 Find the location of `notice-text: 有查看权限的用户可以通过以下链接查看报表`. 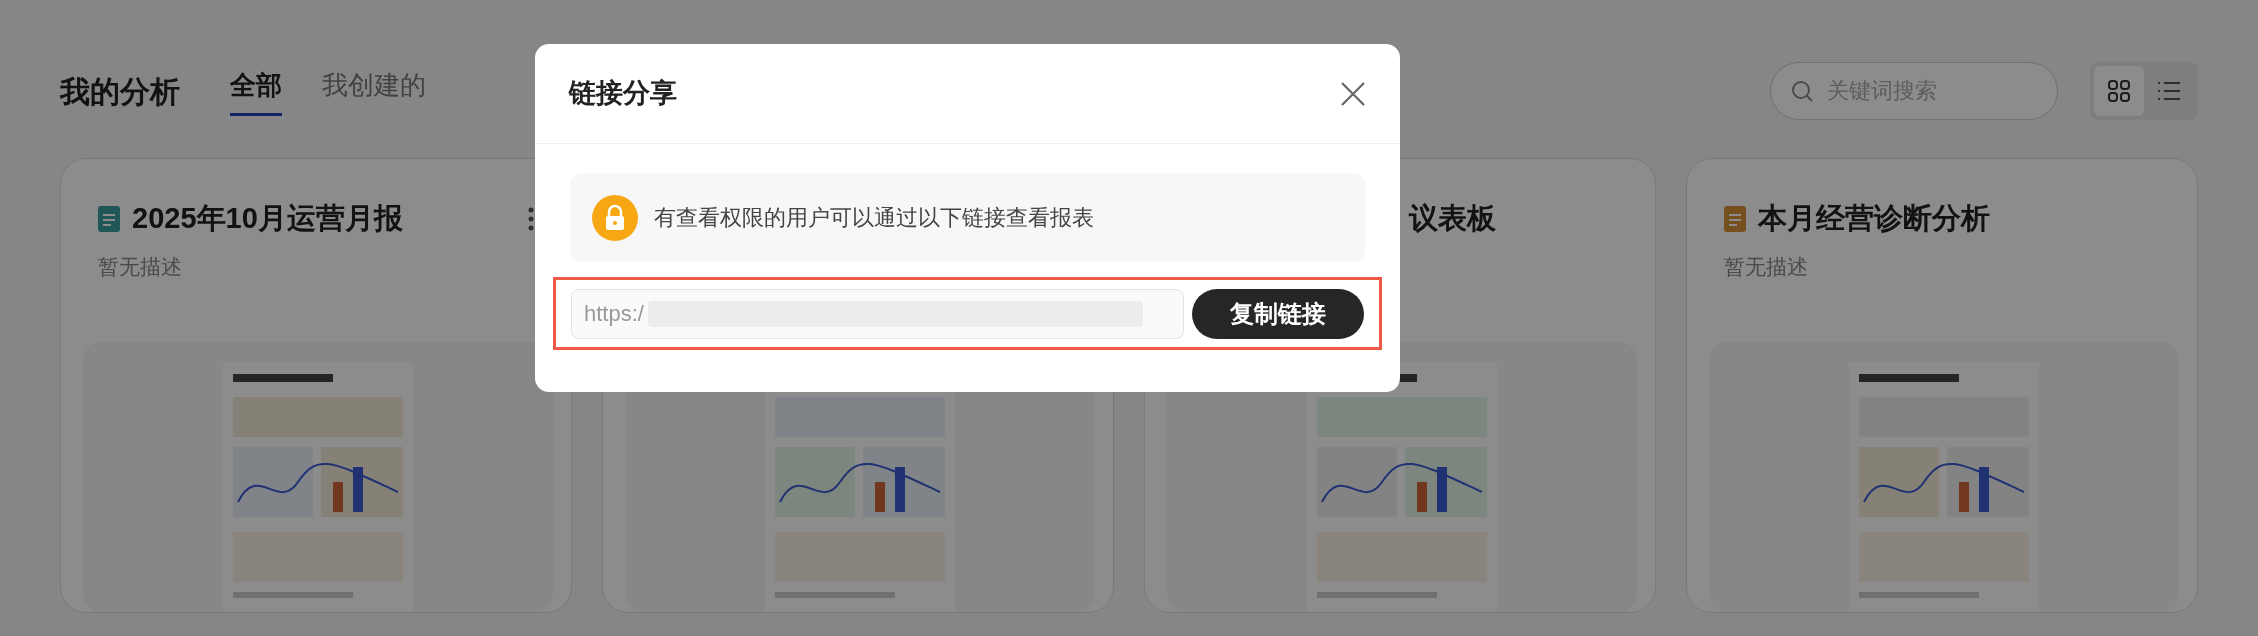

notice-text: 有查看权限的用户可以通过以下链接查看报表 is located at coordinates (874, 218).